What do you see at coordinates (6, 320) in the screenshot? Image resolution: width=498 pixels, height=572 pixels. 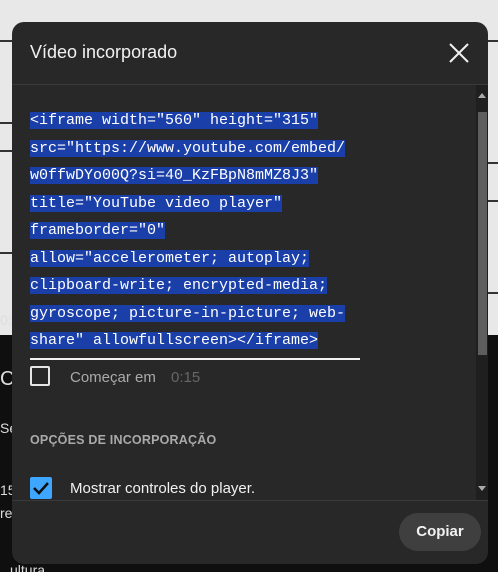 I see `bg-time: 0:` at bounding box center [6, 320].